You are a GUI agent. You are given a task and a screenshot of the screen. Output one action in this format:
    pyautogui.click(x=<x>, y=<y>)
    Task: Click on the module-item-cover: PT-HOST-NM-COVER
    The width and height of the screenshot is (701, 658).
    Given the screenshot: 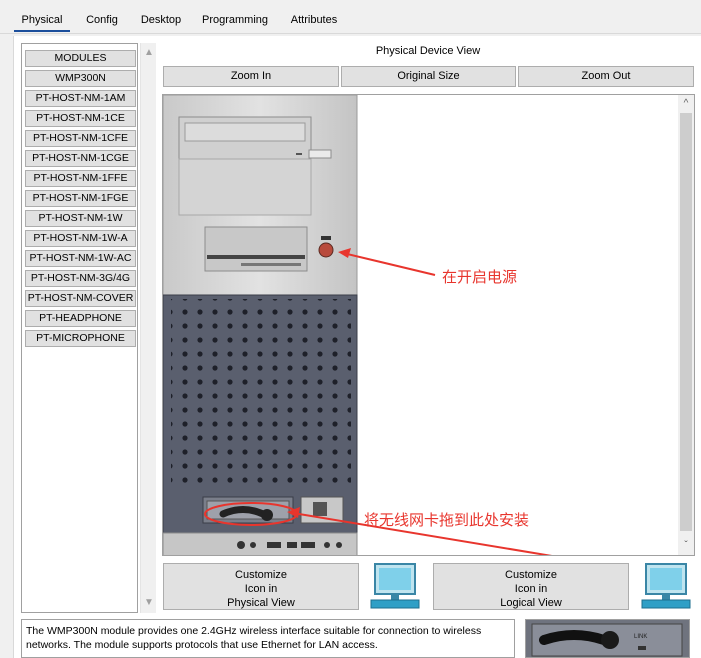 What is the action you would take?
    pyautogui.click(x=80, y=298)
    